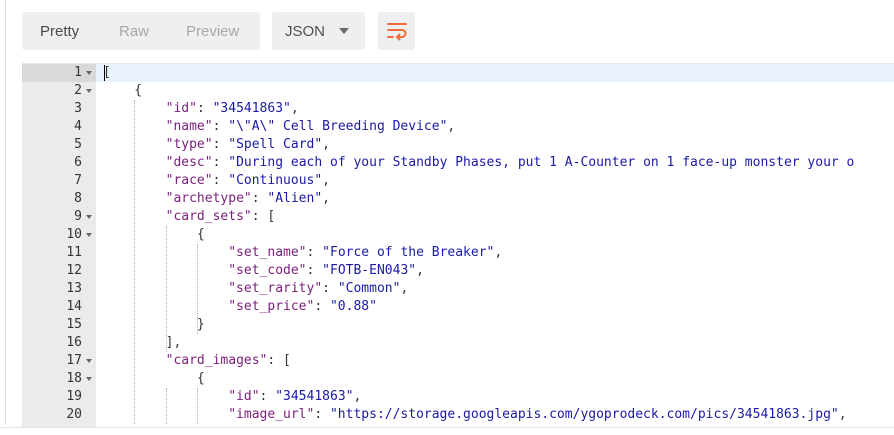 Image resolution: width=894 pixels, height=435 pixels. I want to click on chevron-down-icon, so click(344, 31).